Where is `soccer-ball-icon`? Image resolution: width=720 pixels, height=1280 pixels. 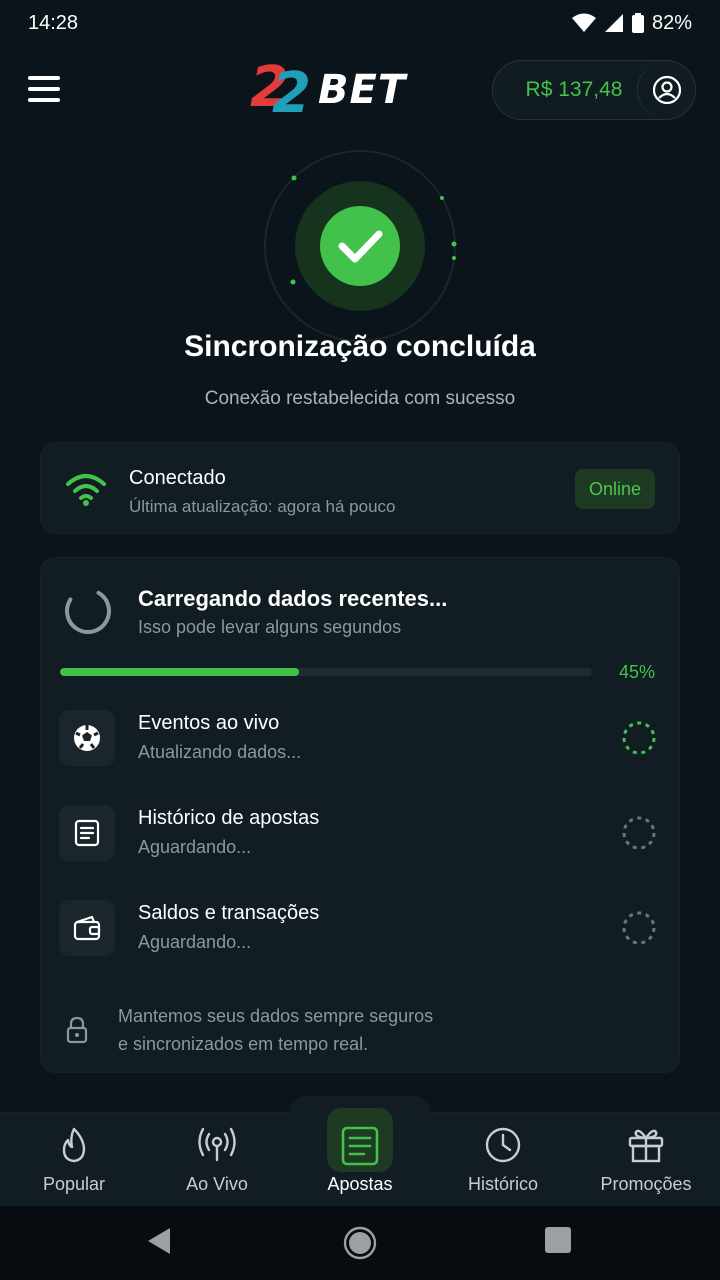 soccer-ball-icon is located at coordinates (87, 738).